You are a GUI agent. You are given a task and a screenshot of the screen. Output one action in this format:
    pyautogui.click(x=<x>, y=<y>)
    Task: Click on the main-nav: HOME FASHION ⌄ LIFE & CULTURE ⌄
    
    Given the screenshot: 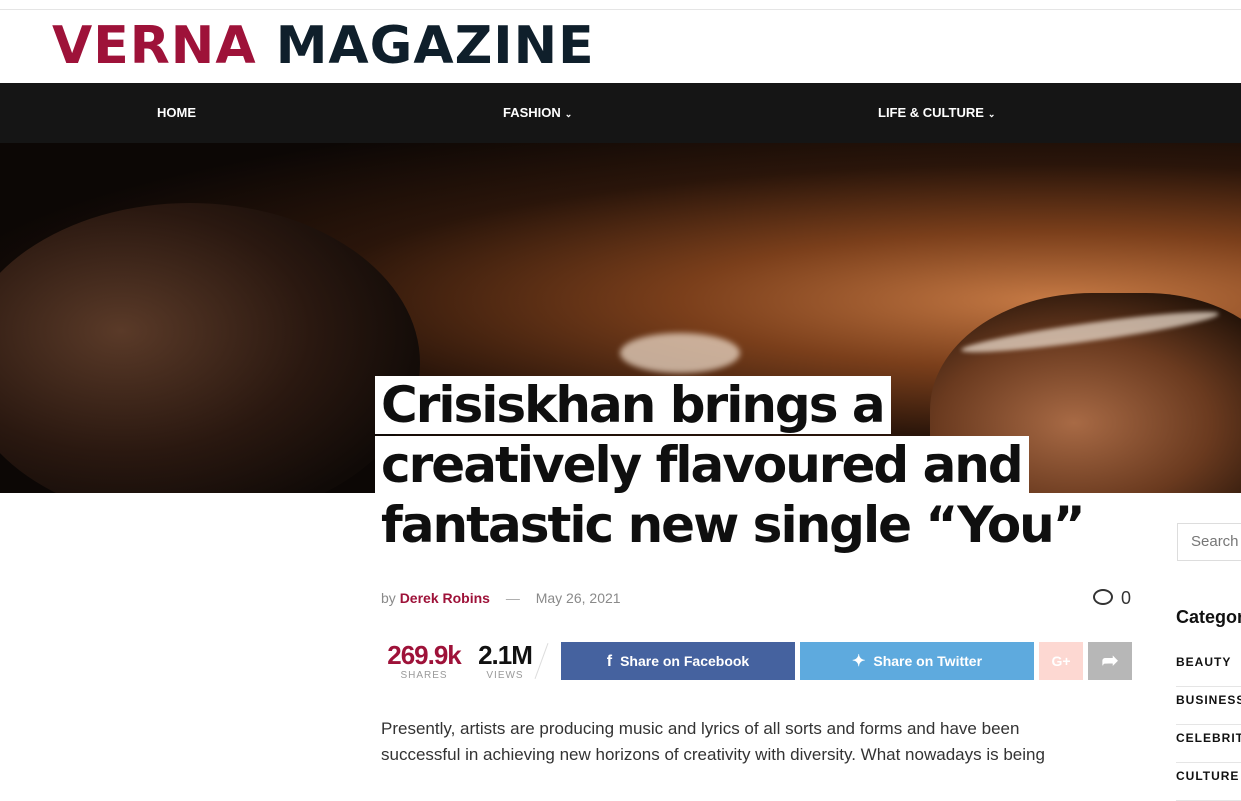 What is the action you would take?
    pyautogui.click(x=620, y=113)
    